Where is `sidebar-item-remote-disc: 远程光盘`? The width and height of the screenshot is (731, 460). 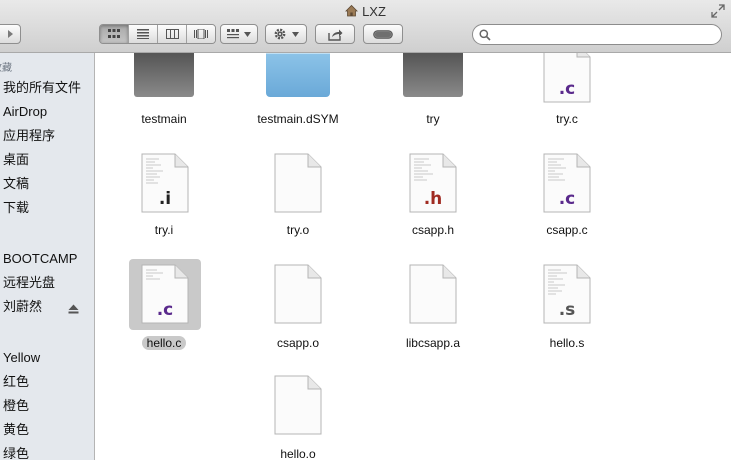
sidebar-item-remote-disc: 远程光盘 is located at coordinates (29, 283).